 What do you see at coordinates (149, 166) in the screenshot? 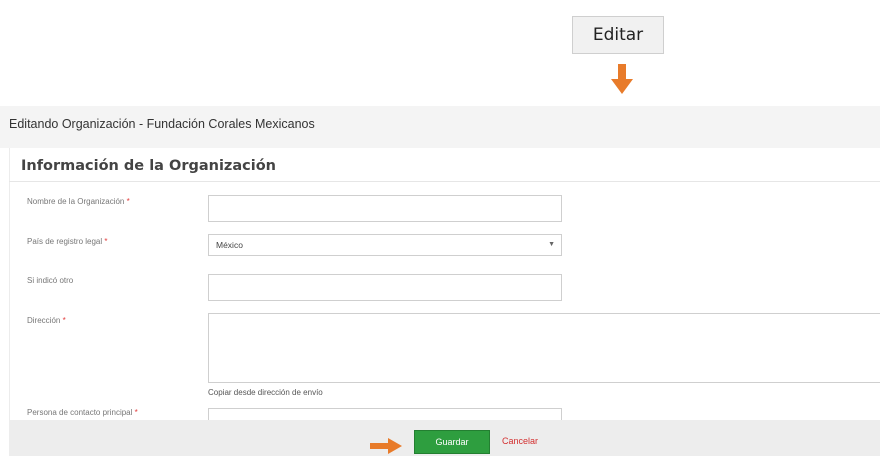
I see `section-title: Información de la Organización` at bounding box center [149, 166].